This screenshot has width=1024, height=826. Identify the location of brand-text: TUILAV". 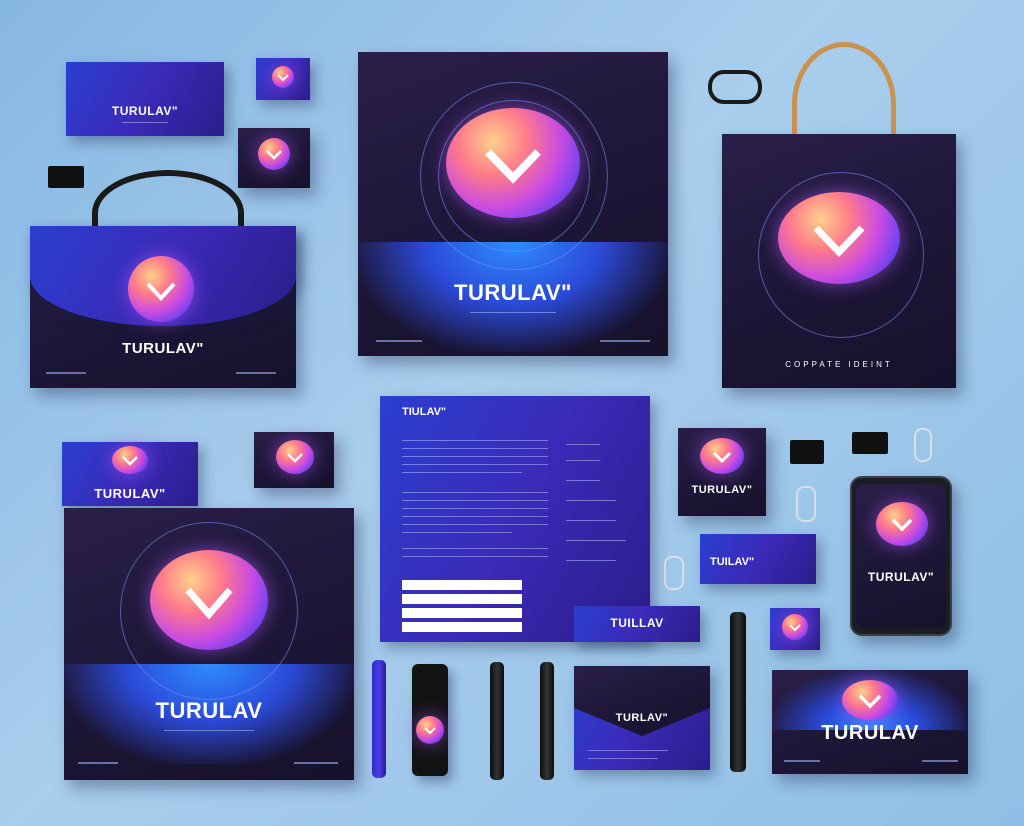
(732, 562).